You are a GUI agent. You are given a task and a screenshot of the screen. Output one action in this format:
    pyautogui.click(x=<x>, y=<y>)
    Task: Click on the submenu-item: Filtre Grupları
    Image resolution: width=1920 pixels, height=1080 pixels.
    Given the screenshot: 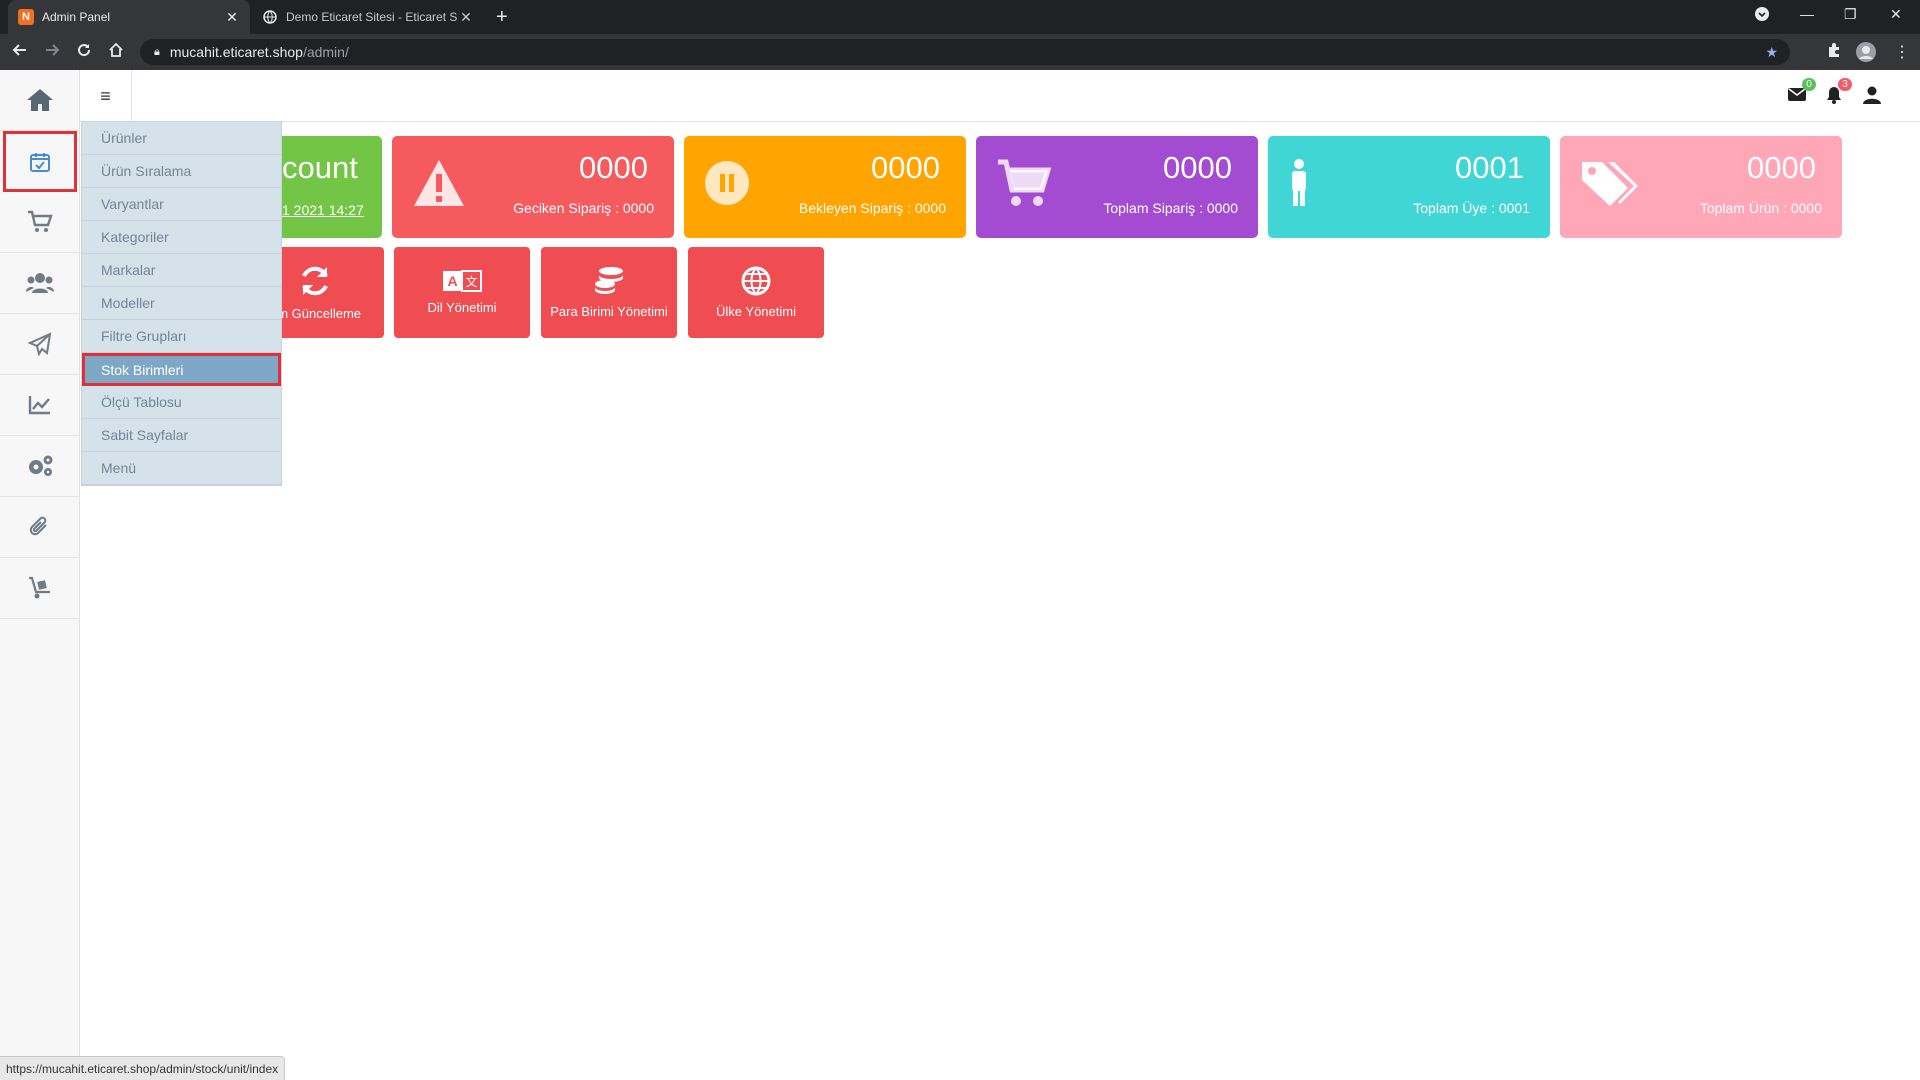 What is the action you would take?
    pyautogui.click(x=181, y=336)
    